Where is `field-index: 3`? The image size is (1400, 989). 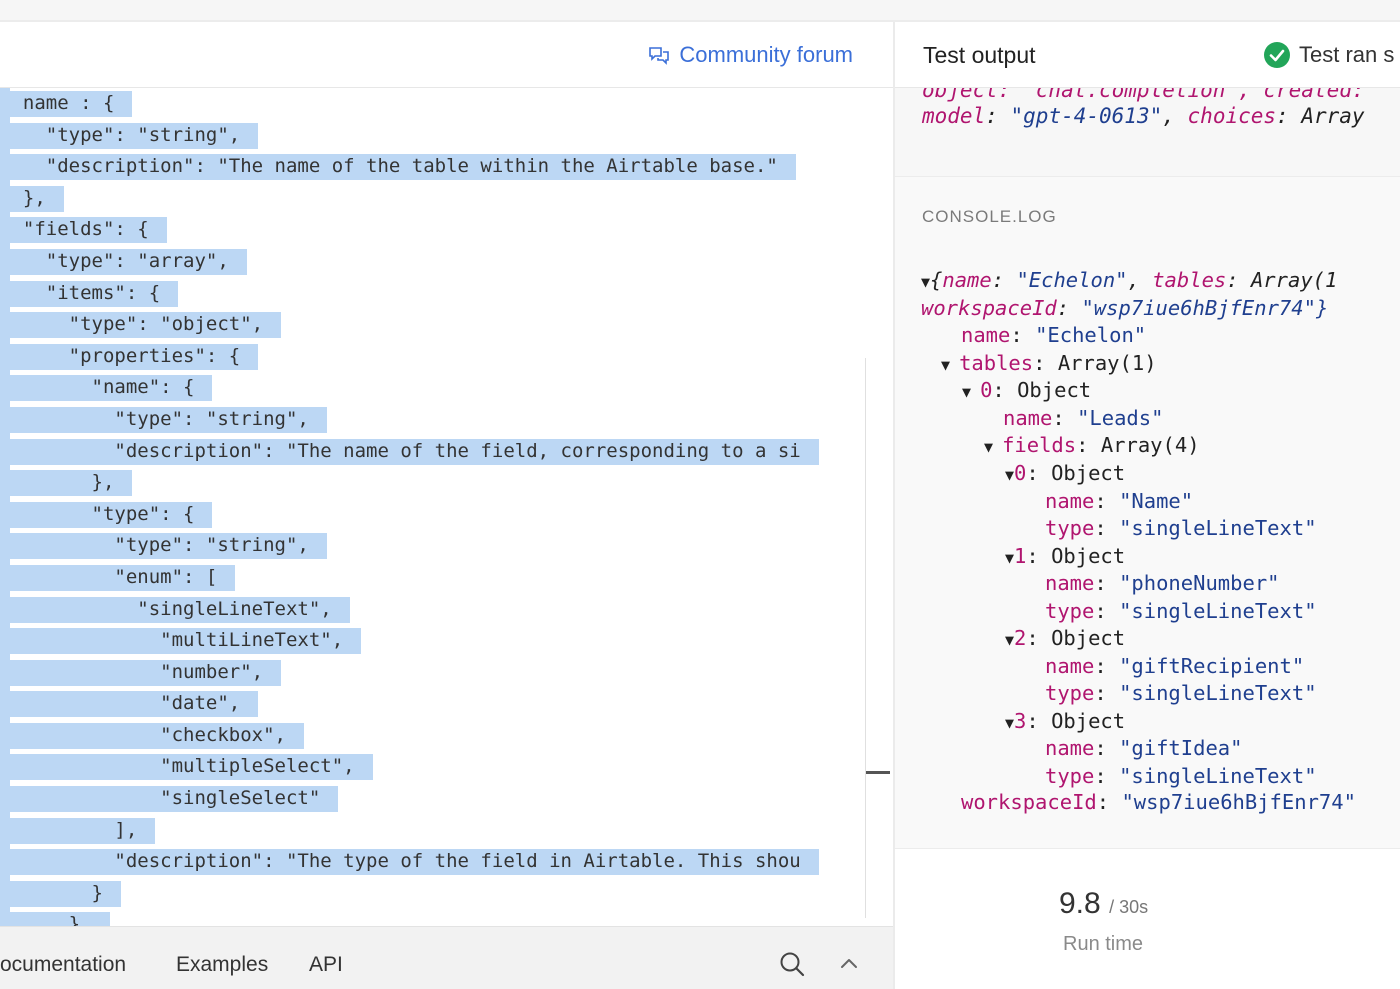 field-index: 3 is located at coordinates (1020, 720).